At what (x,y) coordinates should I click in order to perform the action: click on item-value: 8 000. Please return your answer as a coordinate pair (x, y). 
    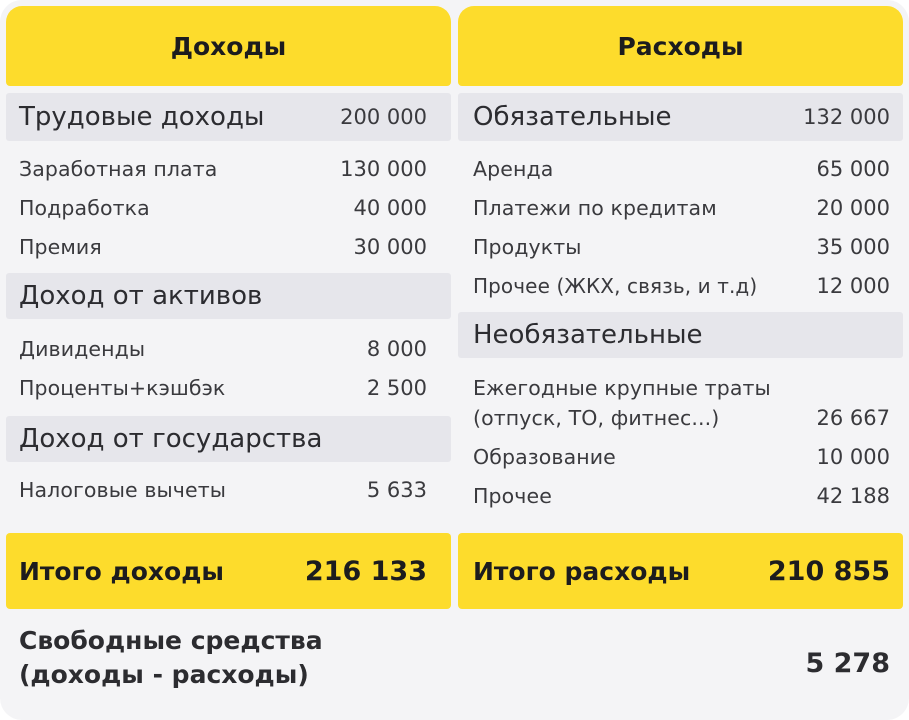
    Looking at the image, I should click on (396, 349).